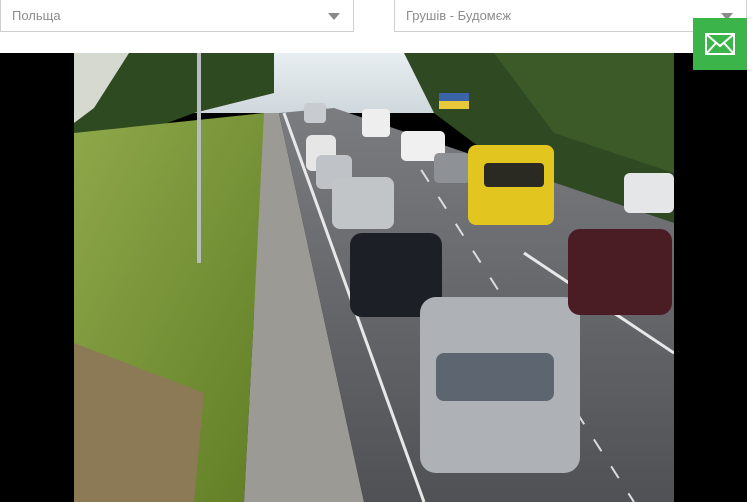 Image resolution: width=747 pixels, height=502 pixels. I want to click on email-subscribe-button, so click(720, 44).